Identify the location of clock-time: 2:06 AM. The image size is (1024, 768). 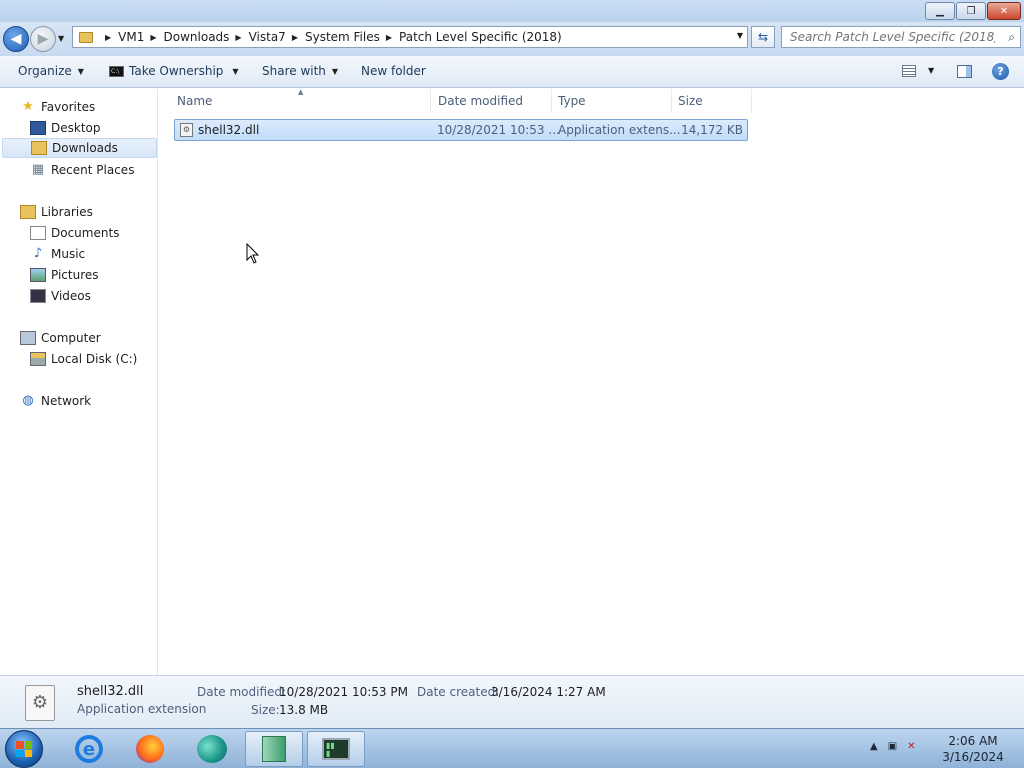
(973, 741).